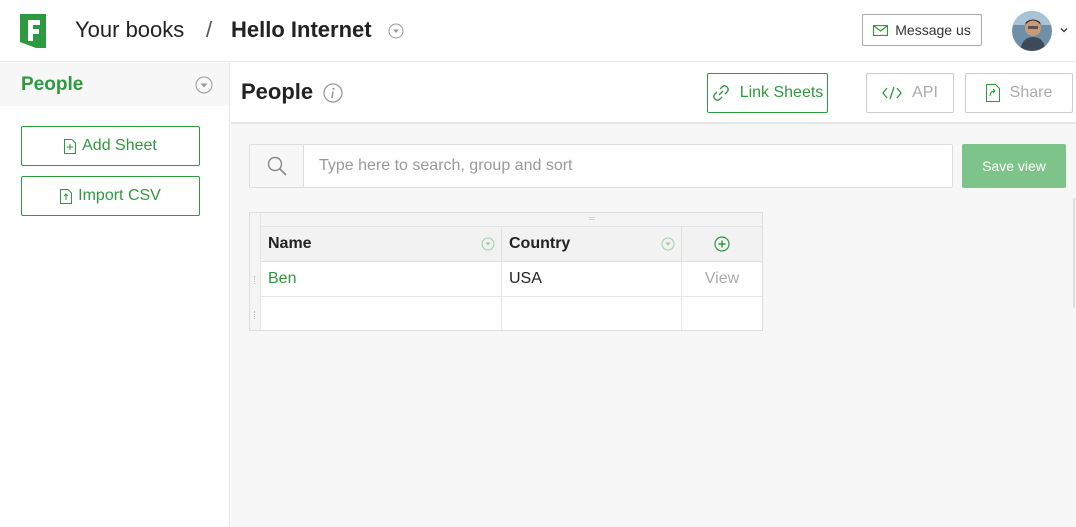 The width and height of the screenshot is (1076, 527). I want to click on add-sheet-label: Add Sheet, so click(119, 145).